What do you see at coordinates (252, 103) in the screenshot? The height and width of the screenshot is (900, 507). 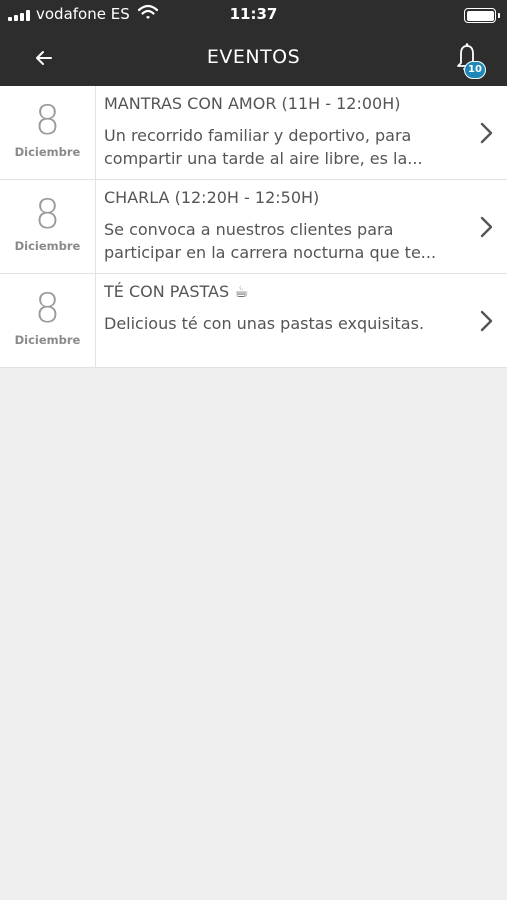 I see `event-title: MANTRAS CON AMOR (11H - 12:00H)` at bounding box center [252, 103].